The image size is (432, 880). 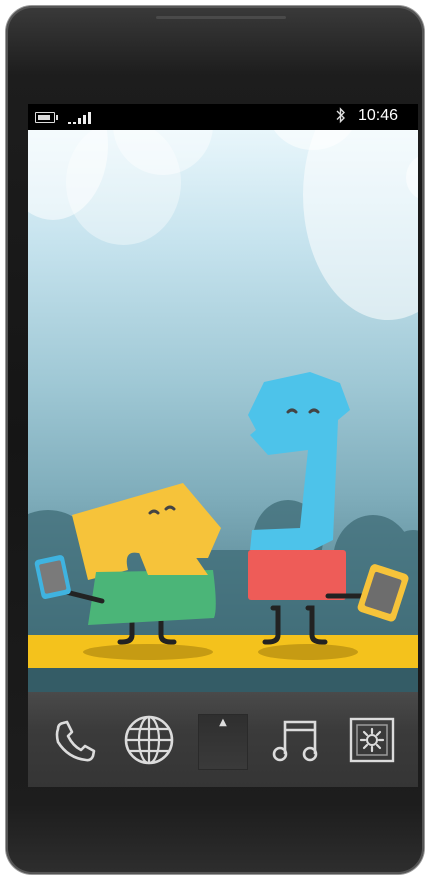 I want to click on bluetooth-icon, so click(x=341, y=117).